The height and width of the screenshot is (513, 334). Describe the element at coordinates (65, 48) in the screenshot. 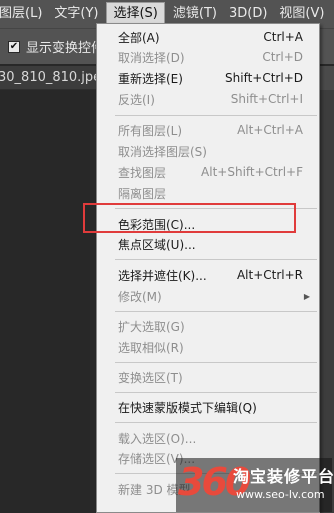

I see `show-transform-controls-label: 显示变换控件` at that location.